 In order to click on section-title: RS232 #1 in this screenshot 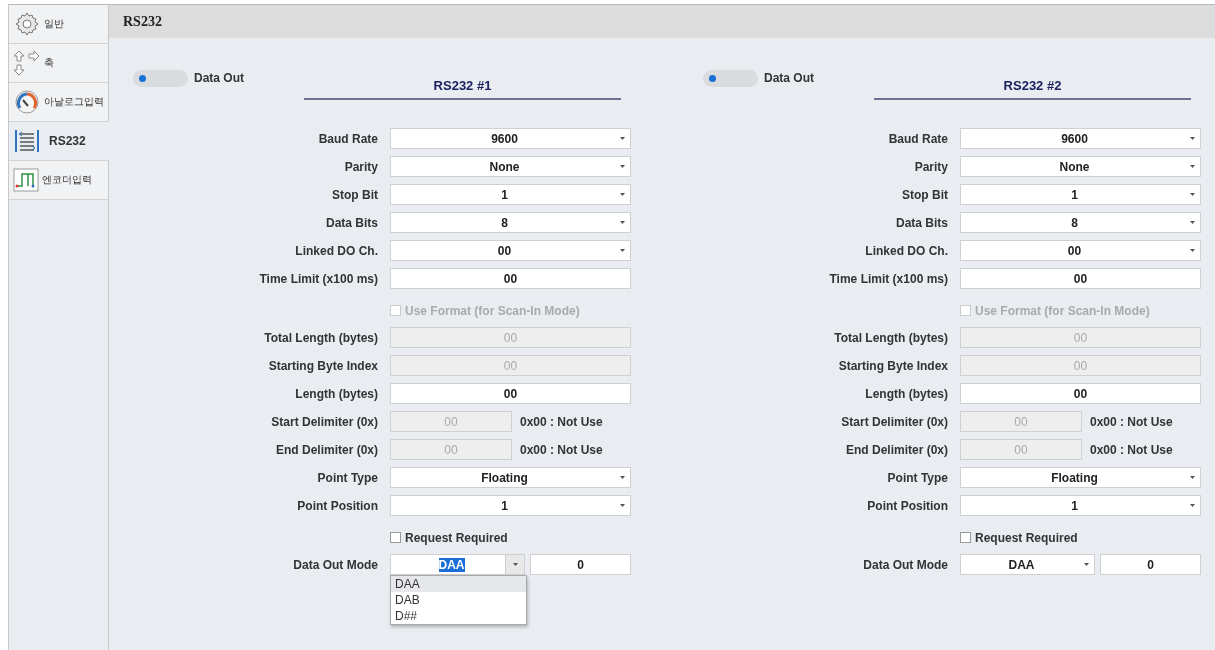, I will do `click(462, 85)`.